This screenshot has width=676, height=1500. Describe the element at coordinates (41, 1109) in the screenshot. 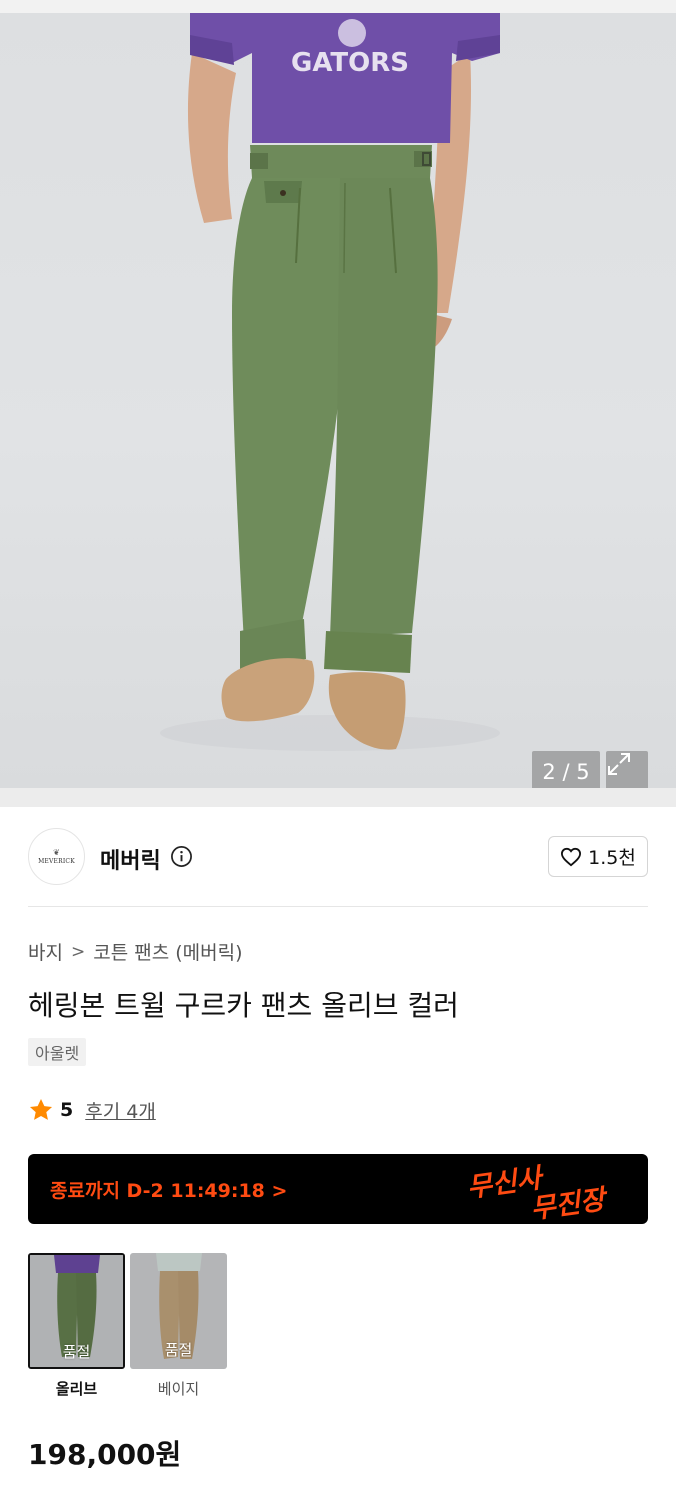

I see `star-icon` at that location.